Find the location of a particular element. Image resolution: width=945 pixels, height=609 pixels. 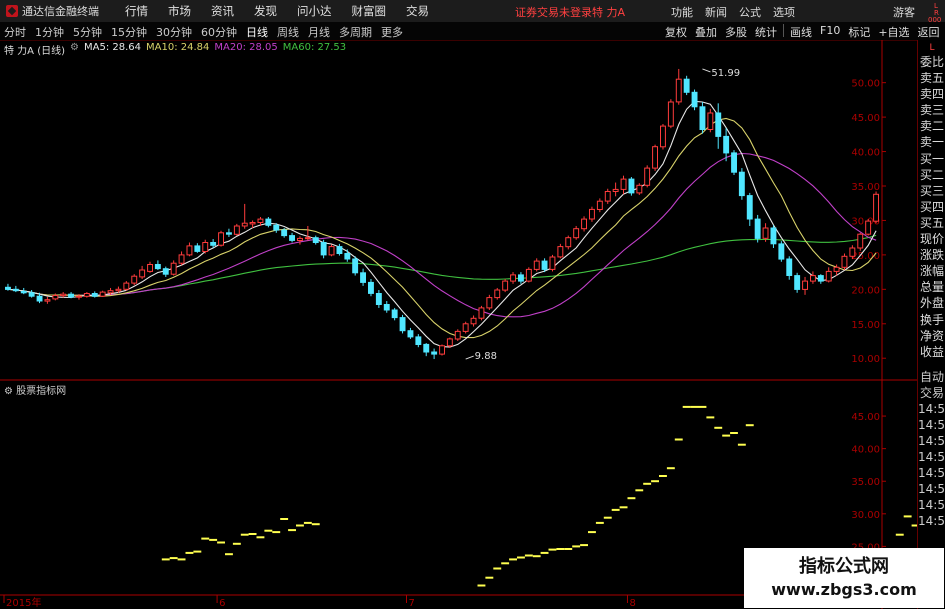

tool-stats: 统计 is located at coordinates (766, 32).